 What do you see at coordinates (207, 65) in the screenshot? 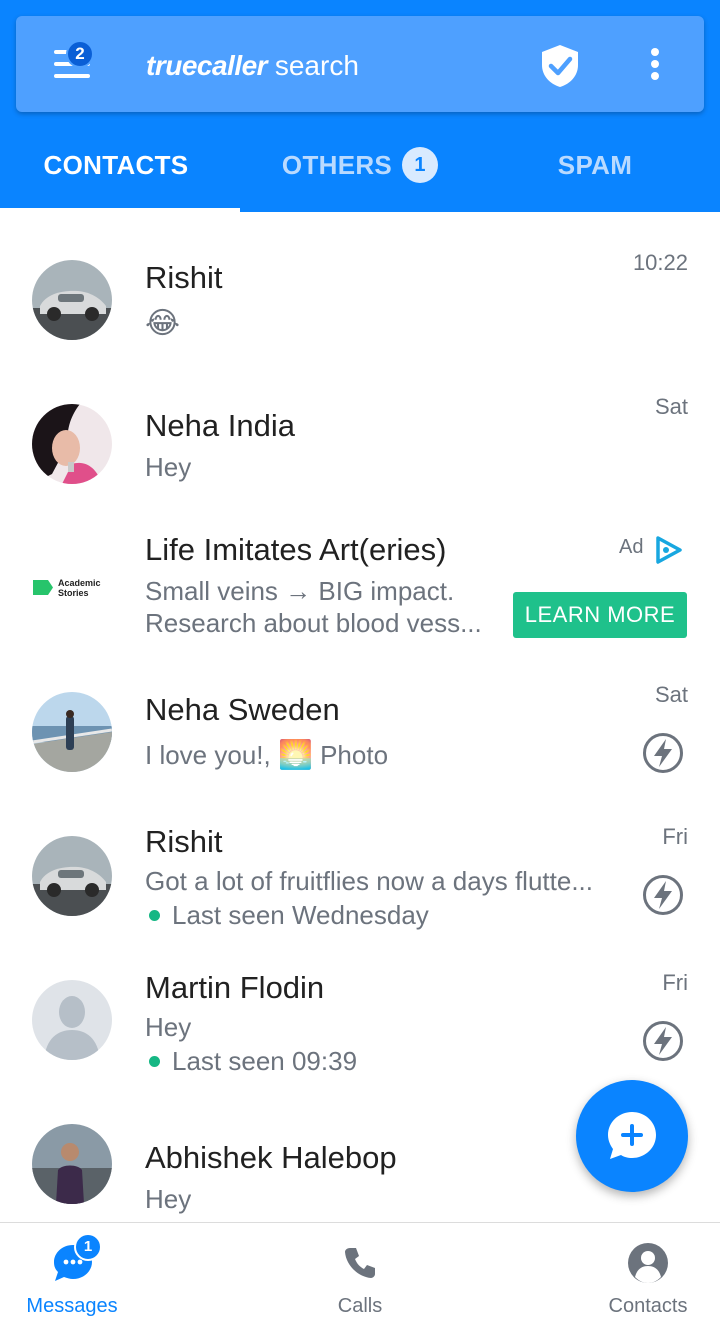
I see `truecaller-logo: truecaller` at bounding box center [207, 65].